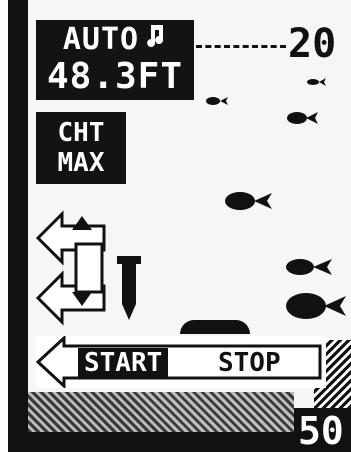 Image resolution: width=351 pixels, height=452 pixels. I want to click on depth-readout: AUTO 48.3FT, so click(115, 60).